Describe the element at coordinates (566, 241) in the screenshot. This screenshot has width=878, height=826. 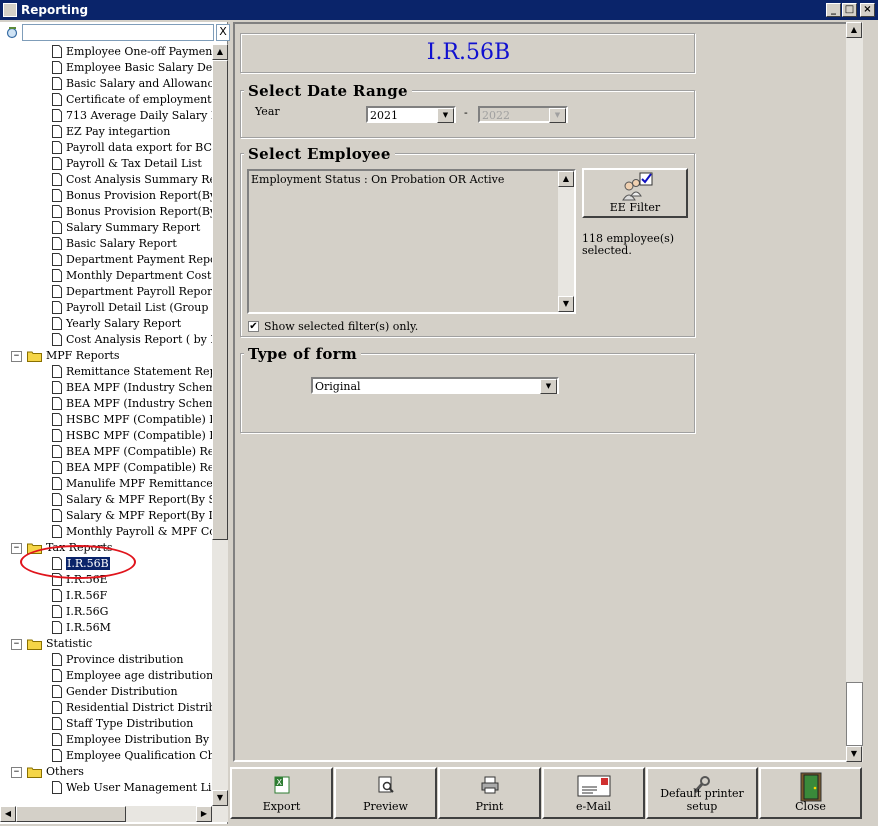
I see `filter-list-scrollbar: ▲ ▼` at that location.